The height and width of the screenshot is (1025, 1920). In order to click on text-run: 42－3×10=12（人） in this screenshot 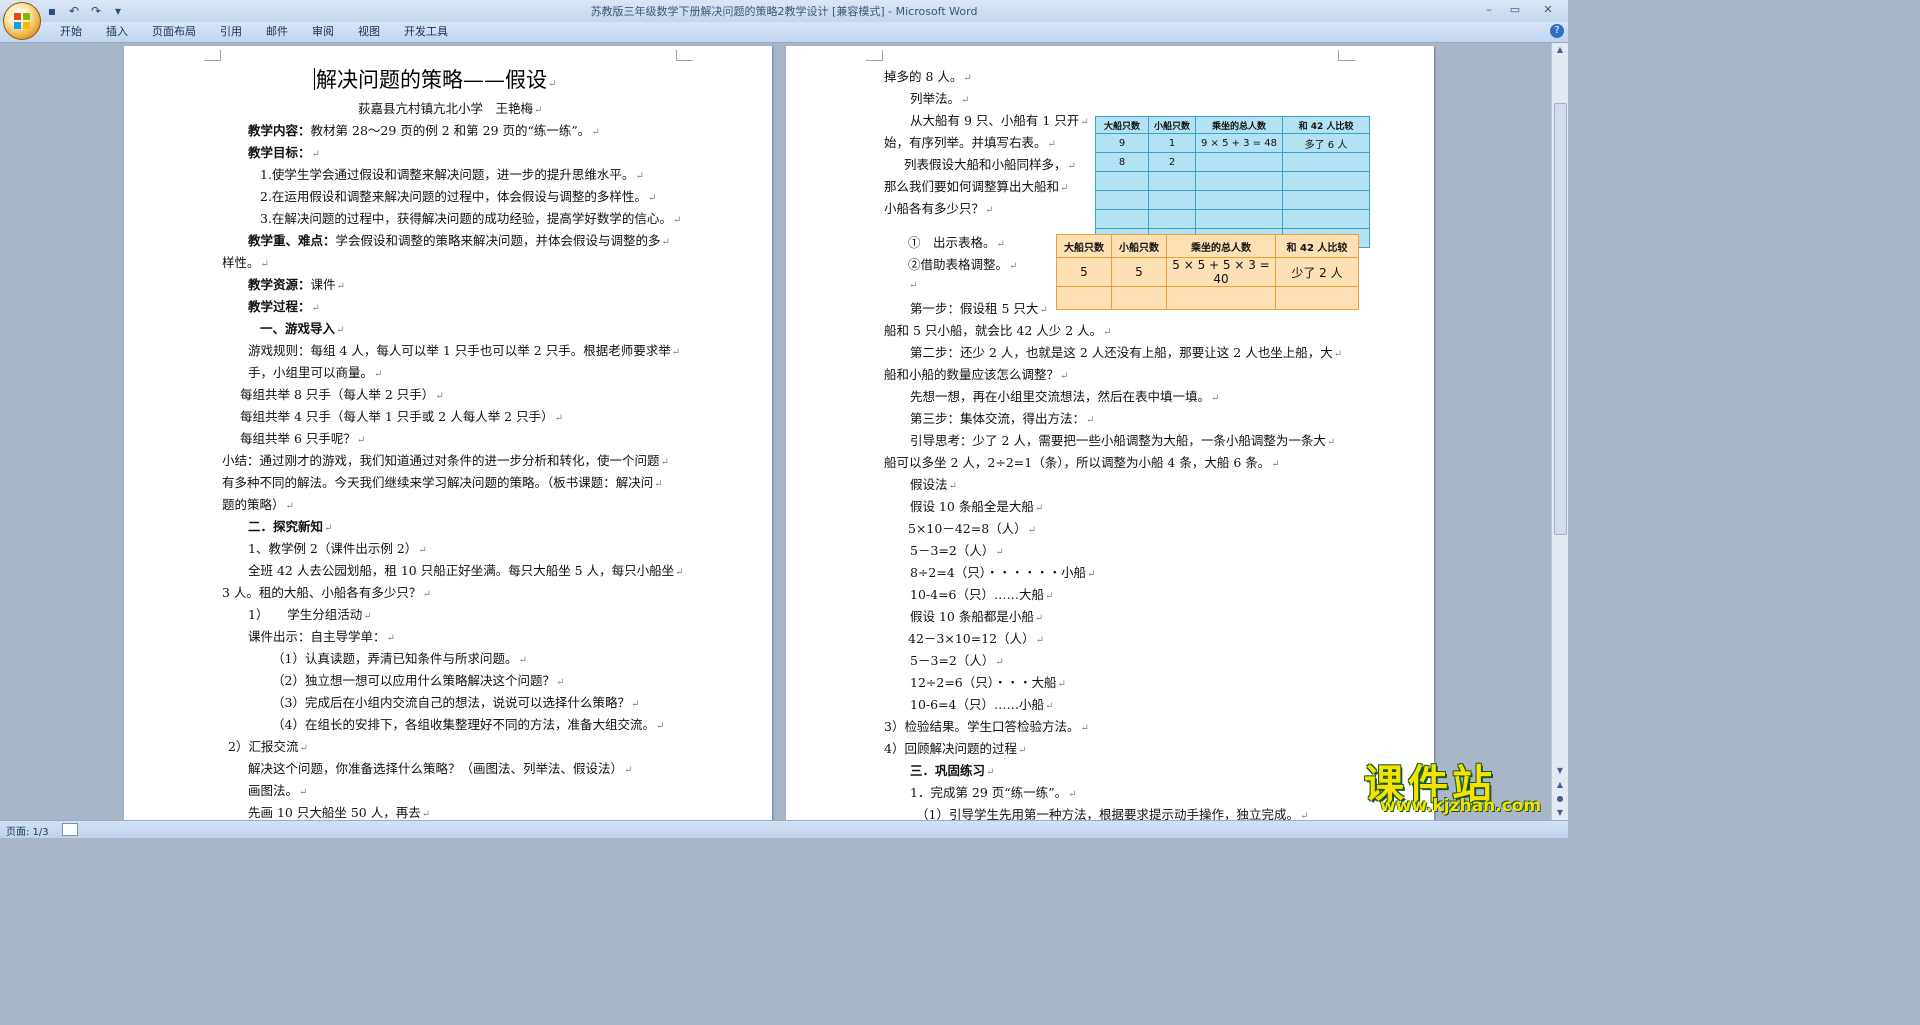, I will do `click(971, 638)`.